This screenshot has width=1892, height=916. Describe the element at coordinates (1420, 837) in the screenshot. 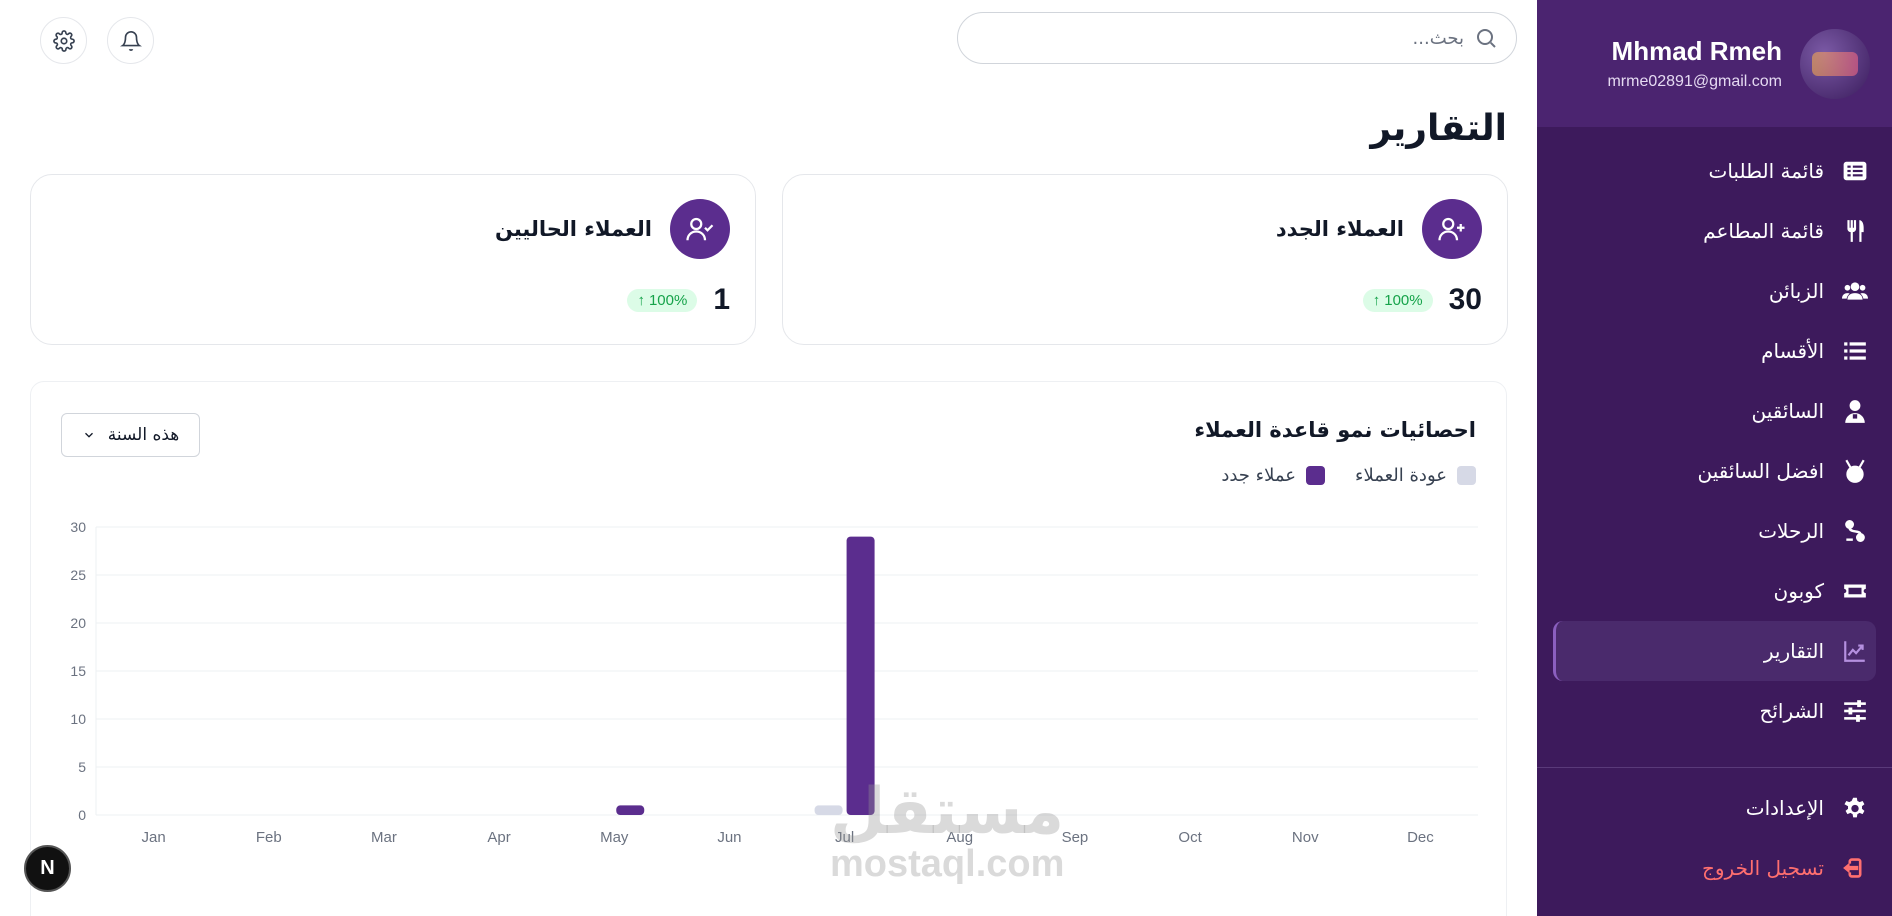

I see `x-tick-label: Dec` at that location.